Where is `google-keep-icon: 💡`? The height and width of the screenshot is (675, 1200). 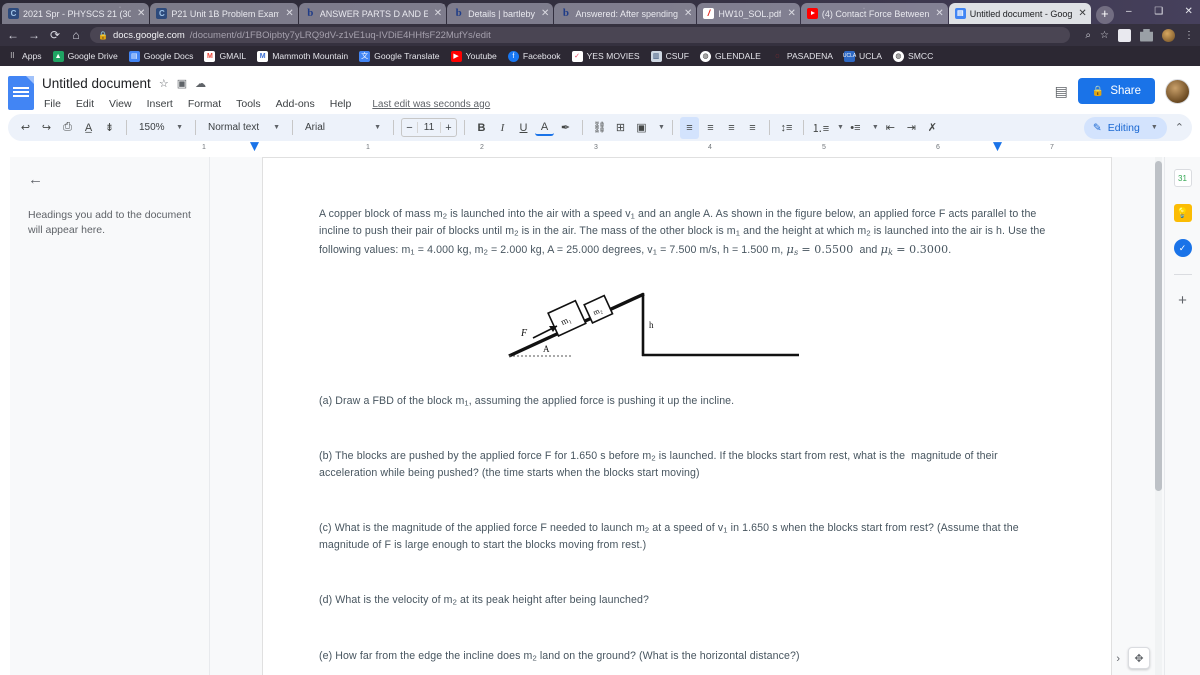 google-keep-icon: 💡 is located at coordinates (1182, 213).